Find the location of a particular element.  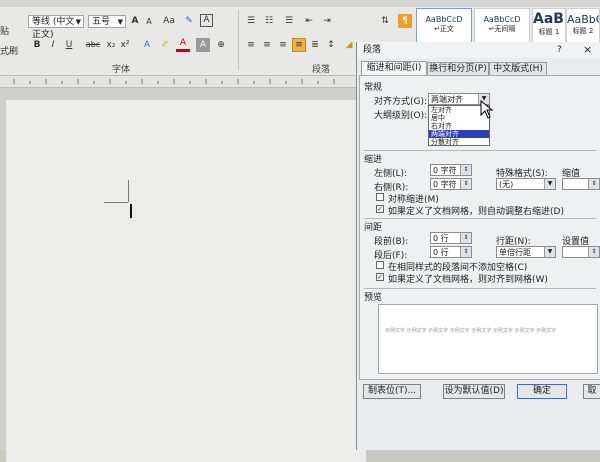

text-cursor is located at coordinates (131, 211).